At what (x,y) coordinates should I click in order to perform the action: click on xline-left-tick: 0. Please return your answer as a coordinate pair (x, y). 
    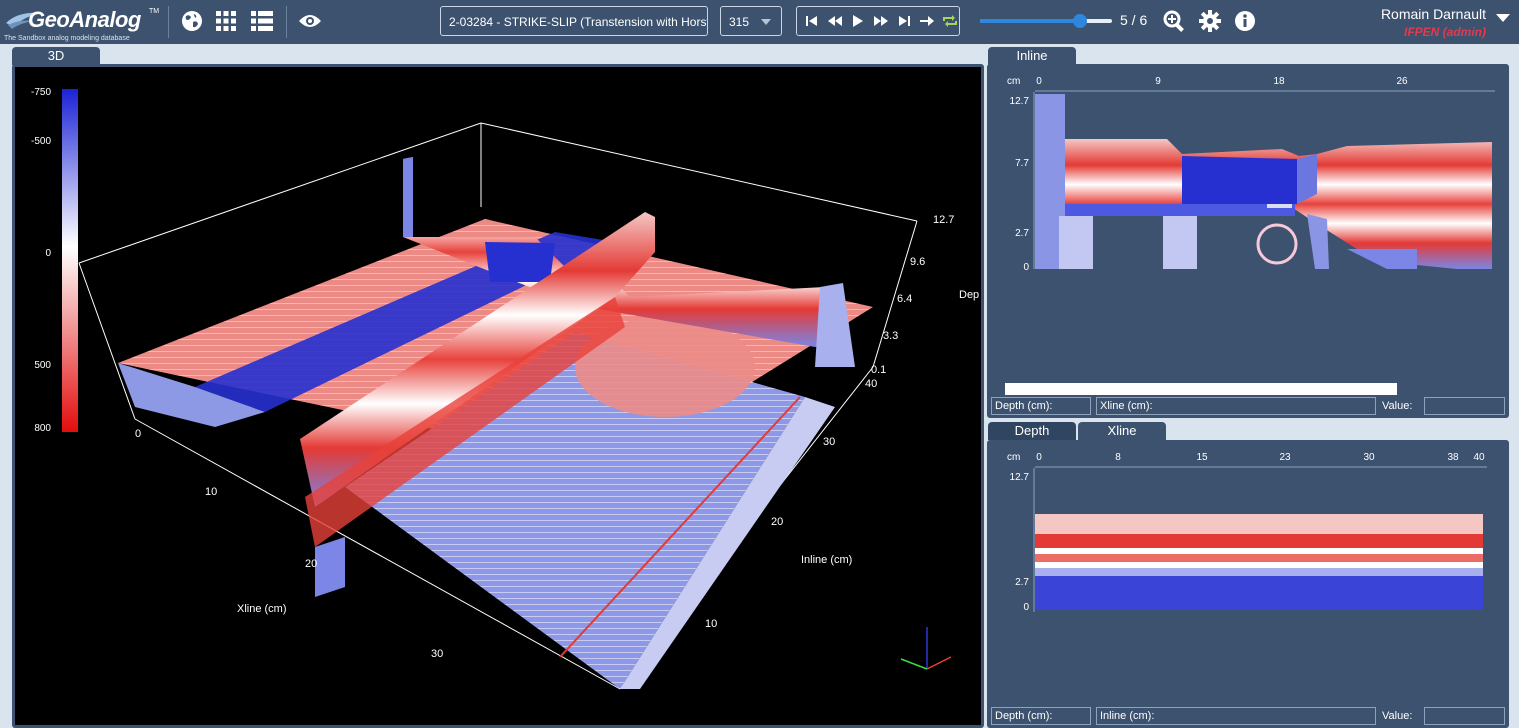
    Looking at the image, I should click on (1026, 607).